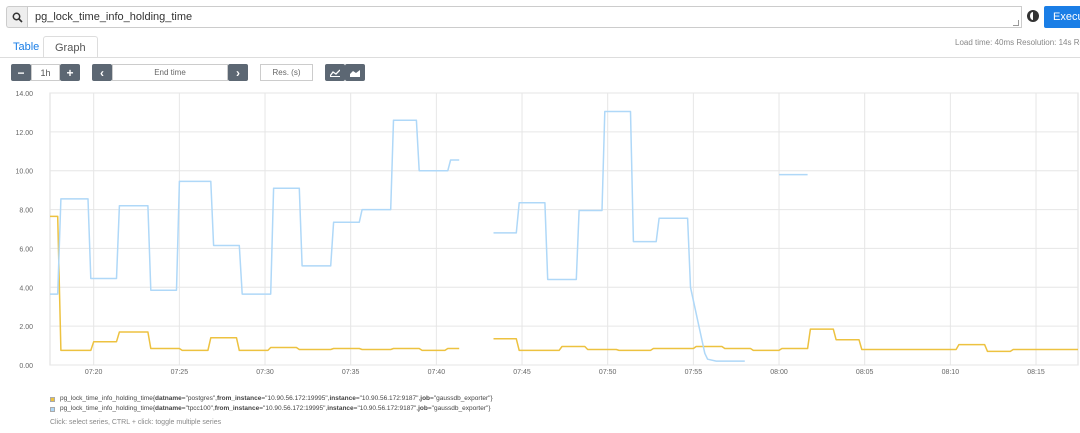  I want to click on execute-button: Execut, so click(1062, 17).